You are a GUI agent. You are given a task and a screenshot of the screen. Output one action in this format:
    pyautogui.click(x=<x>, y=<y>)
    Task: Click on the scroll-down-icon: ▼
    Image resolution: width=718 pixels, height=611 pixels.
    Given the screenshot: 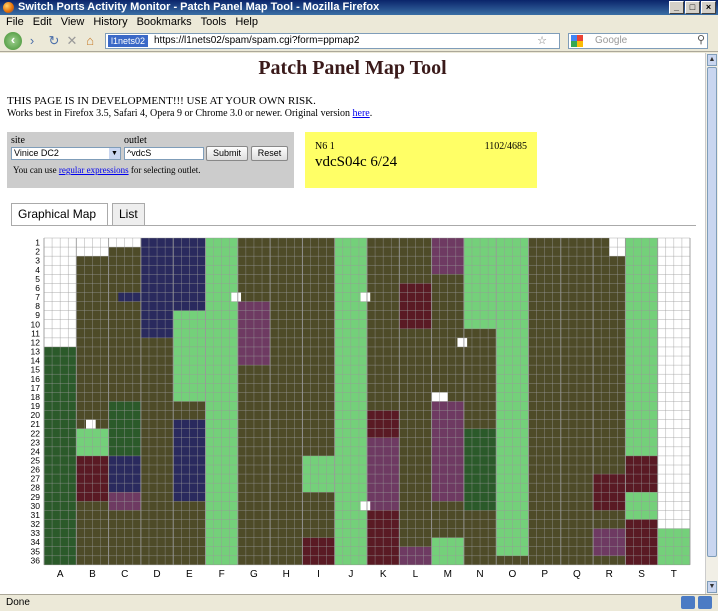 What is the action you would take?
    pyautogui.click(x=712, y=587)
    